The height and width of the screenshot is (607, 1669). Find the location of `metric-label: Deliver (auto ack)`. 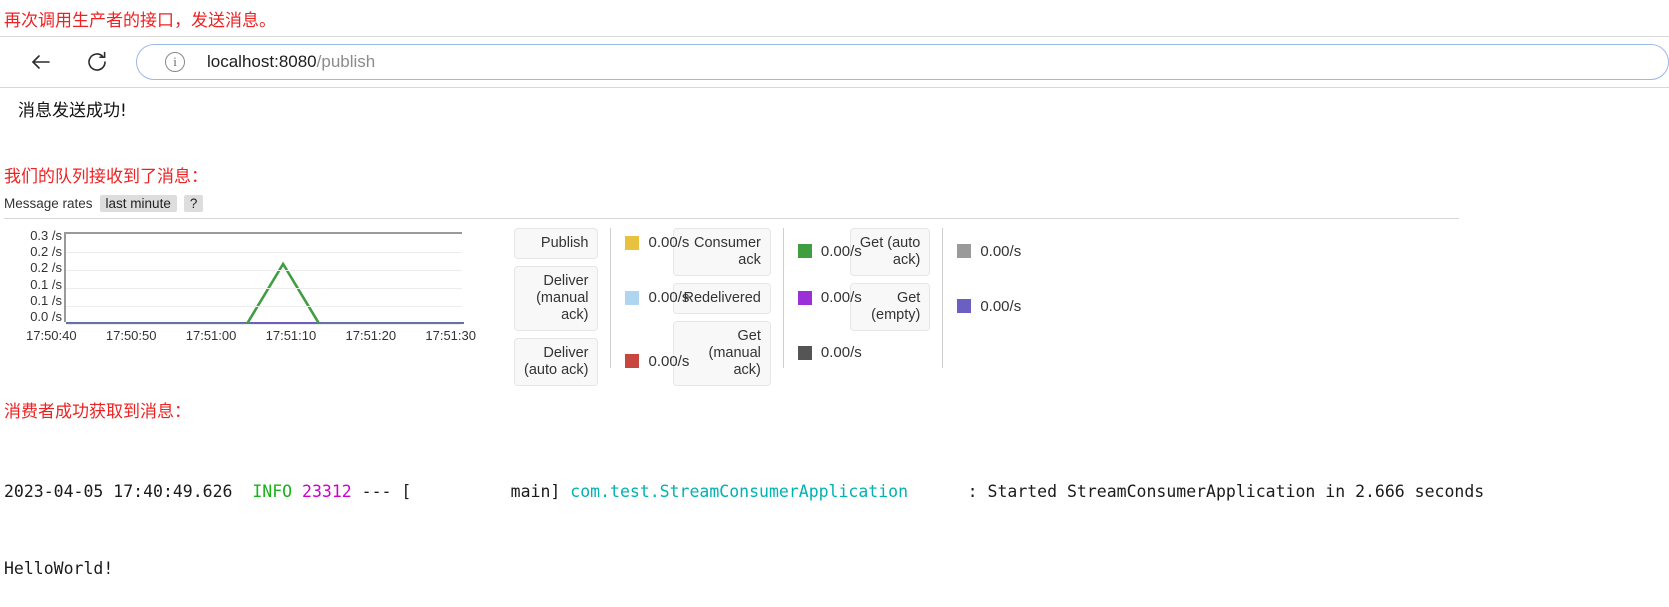

metric-label: Deliver (auto ack) is located at coordinates (556, 361).